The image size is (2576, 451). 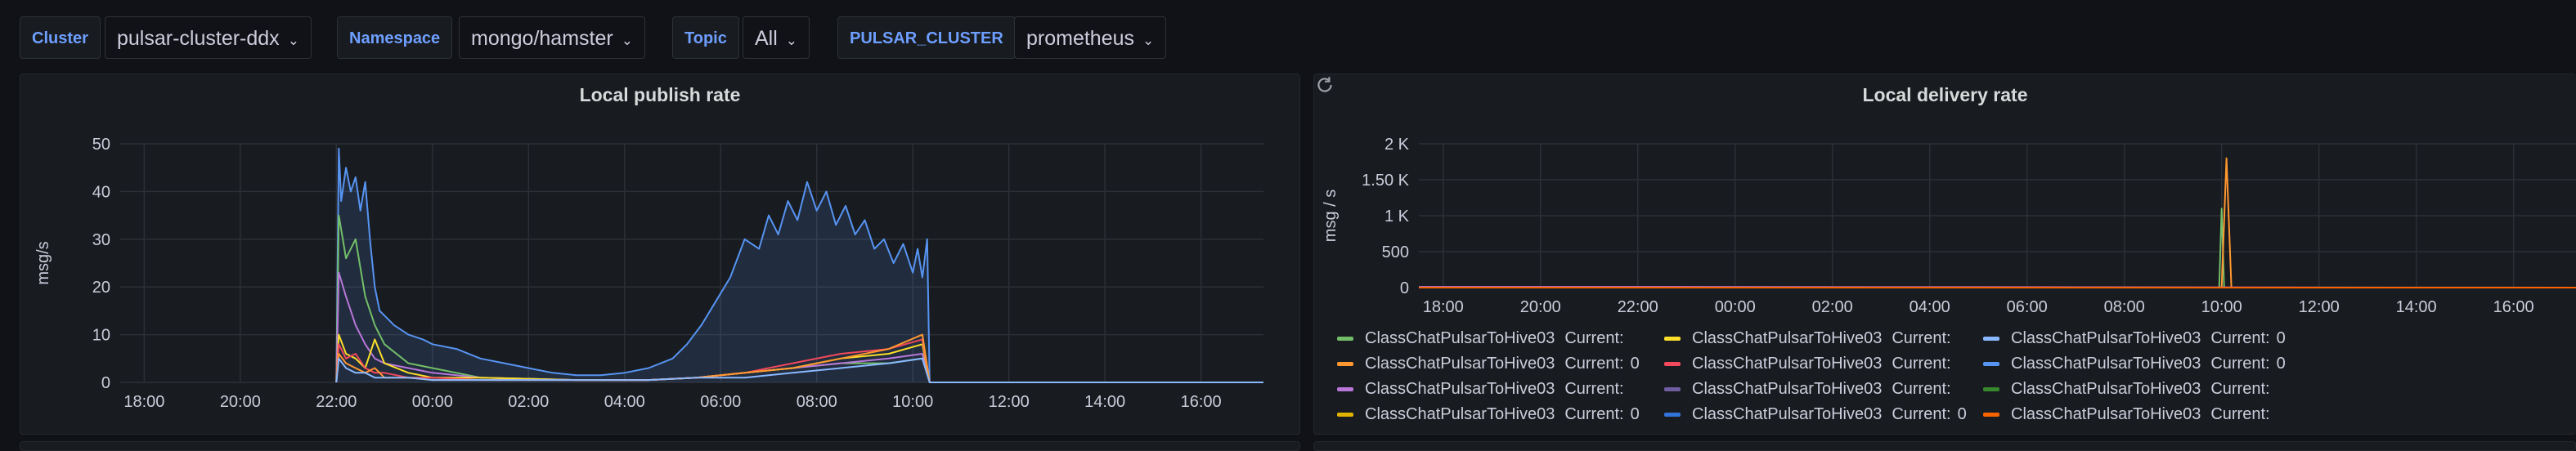 I want to click on y-axis-label: msg/s, so click(x=43, y=262).